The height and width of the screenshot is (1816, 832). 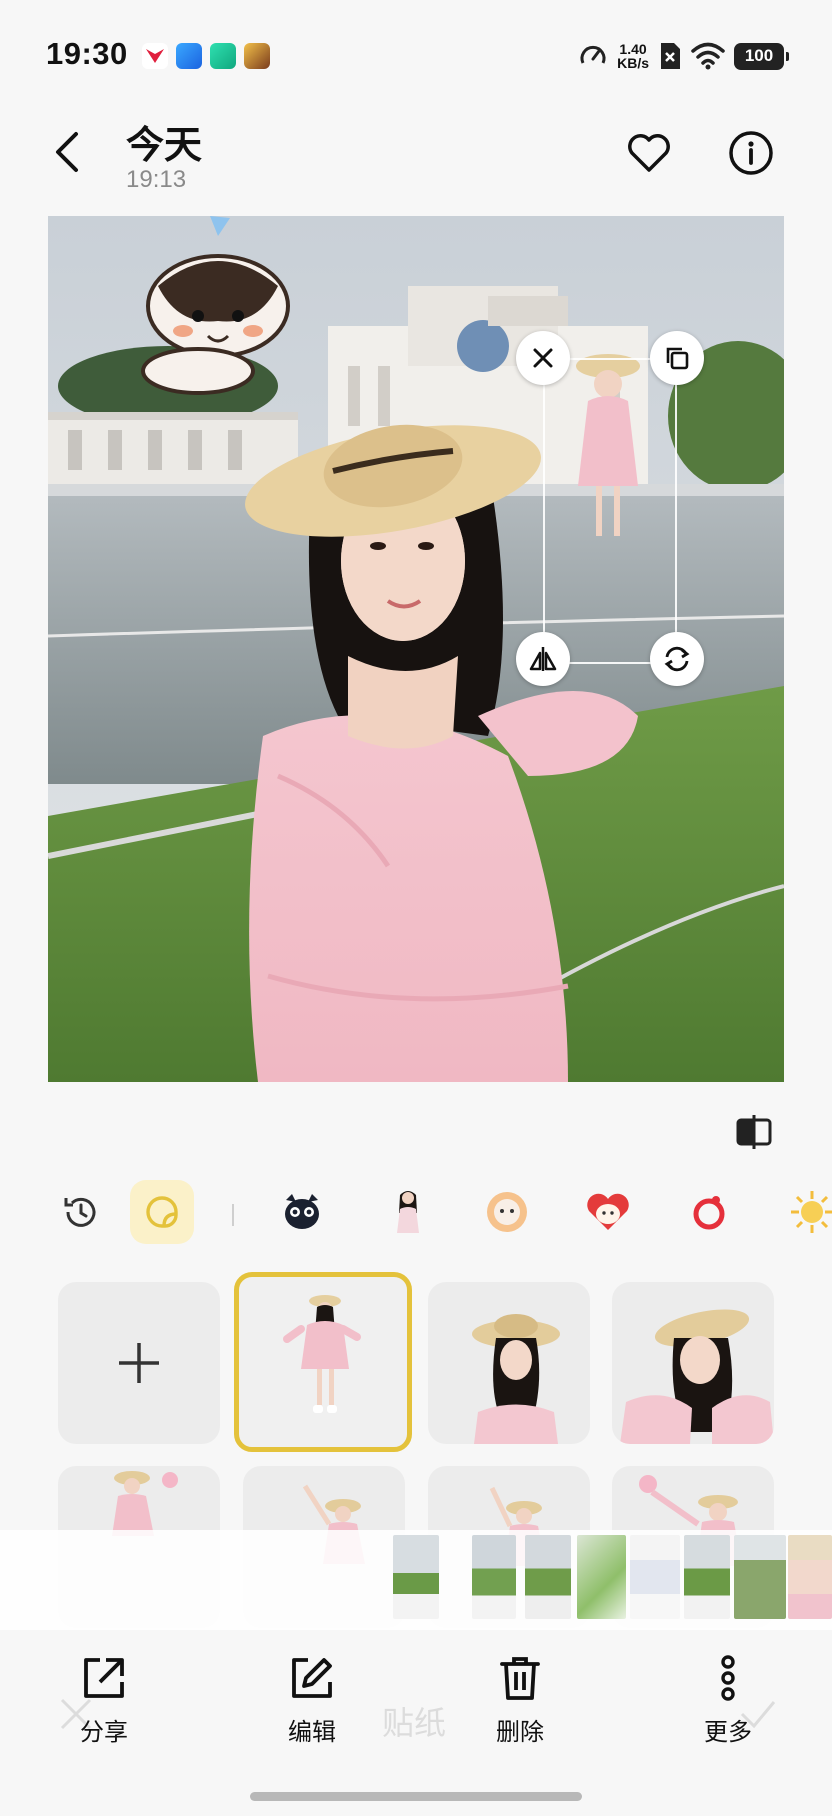 I want to click on back-button, so click(x=68, y=152).